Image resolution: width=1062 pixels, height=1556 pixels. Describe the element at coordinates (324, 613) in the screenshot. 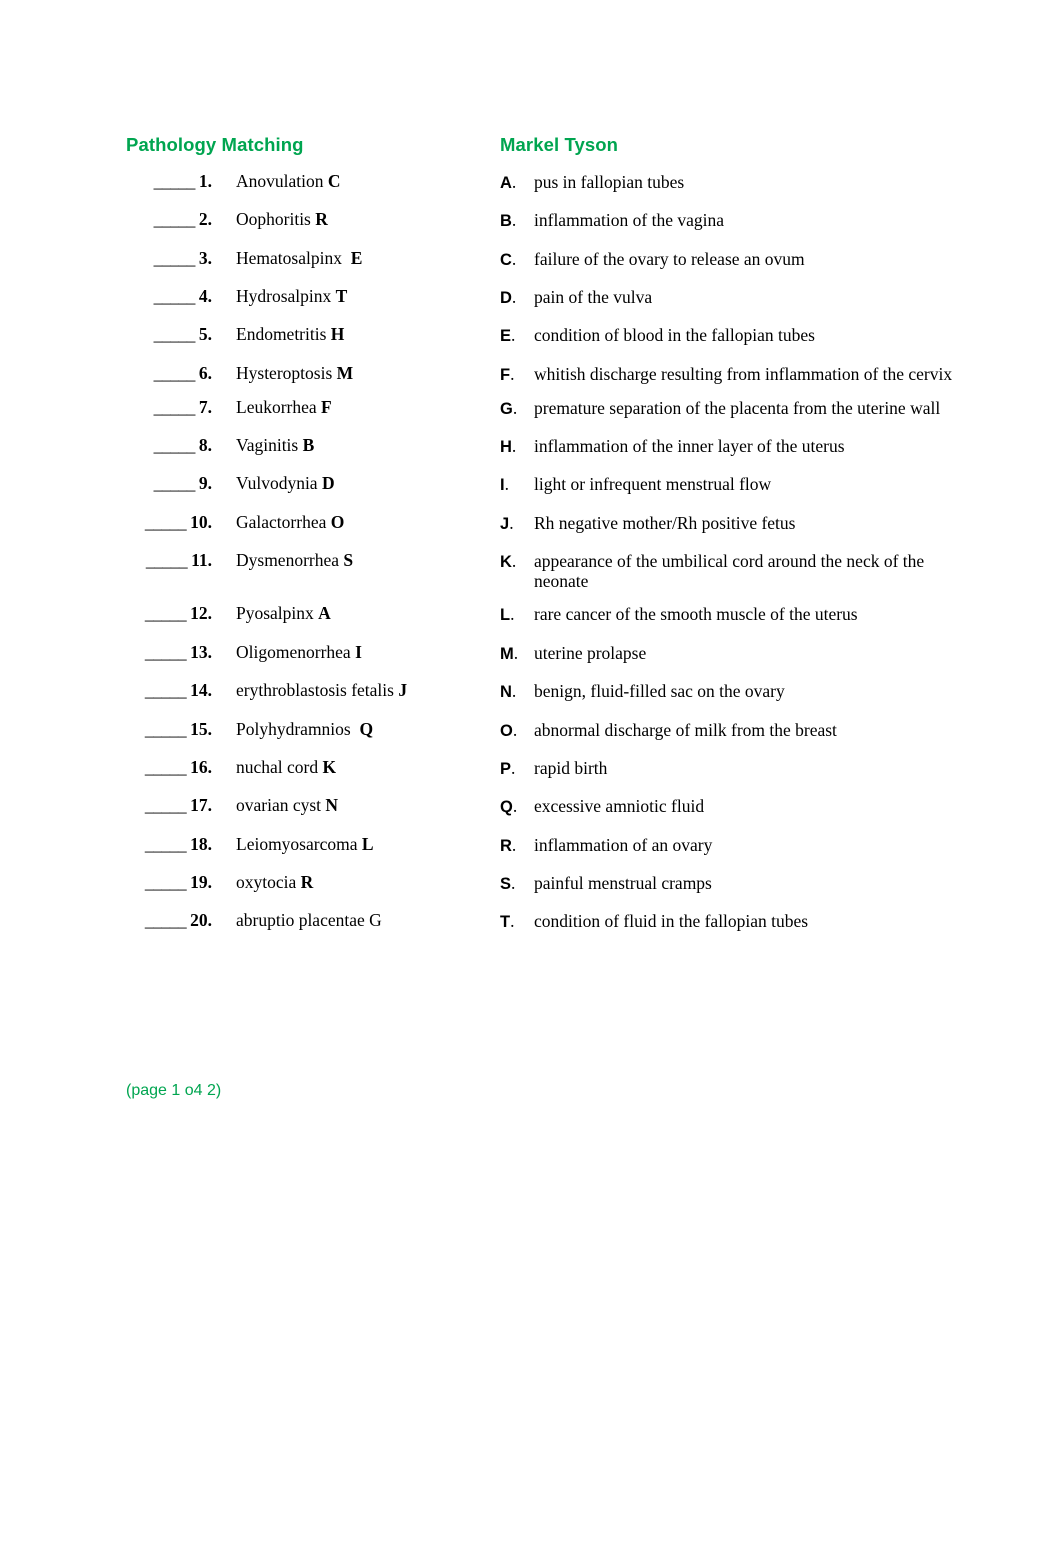

I see `term-answer: A` at that location.